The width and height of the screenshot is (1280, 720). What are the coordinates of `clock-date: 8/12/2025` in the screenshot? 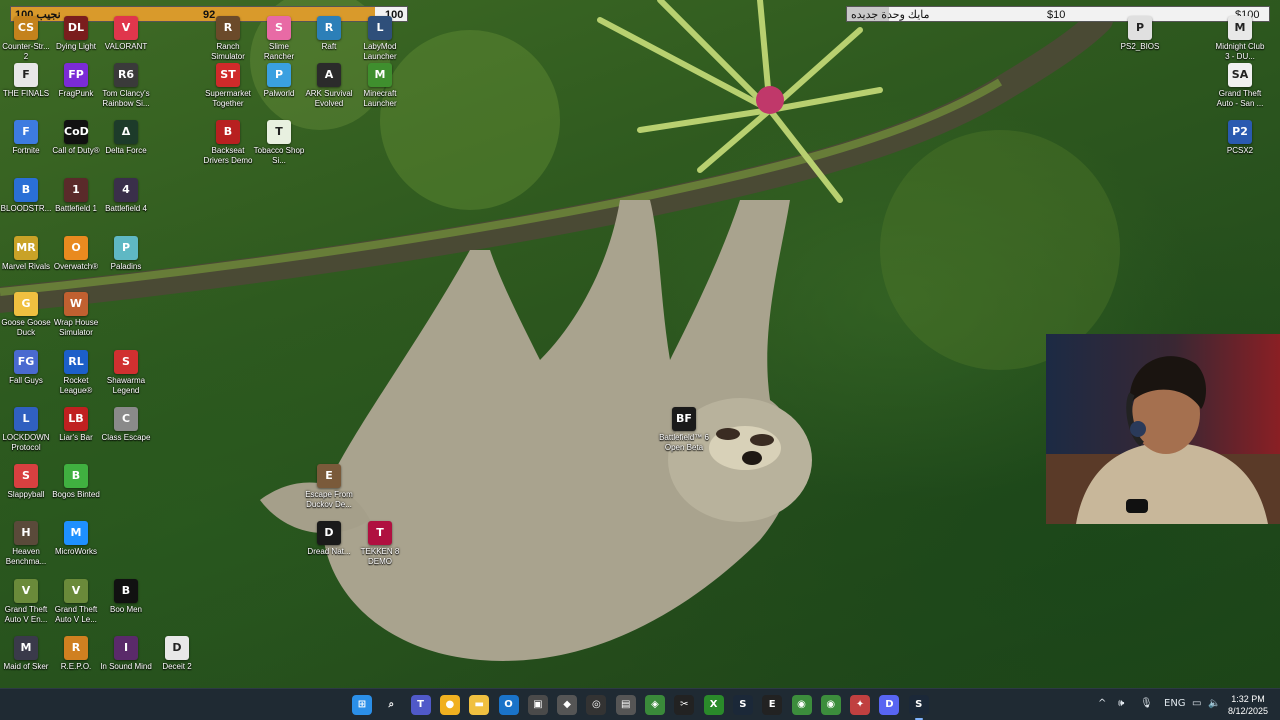 It's located at (1248, 711).